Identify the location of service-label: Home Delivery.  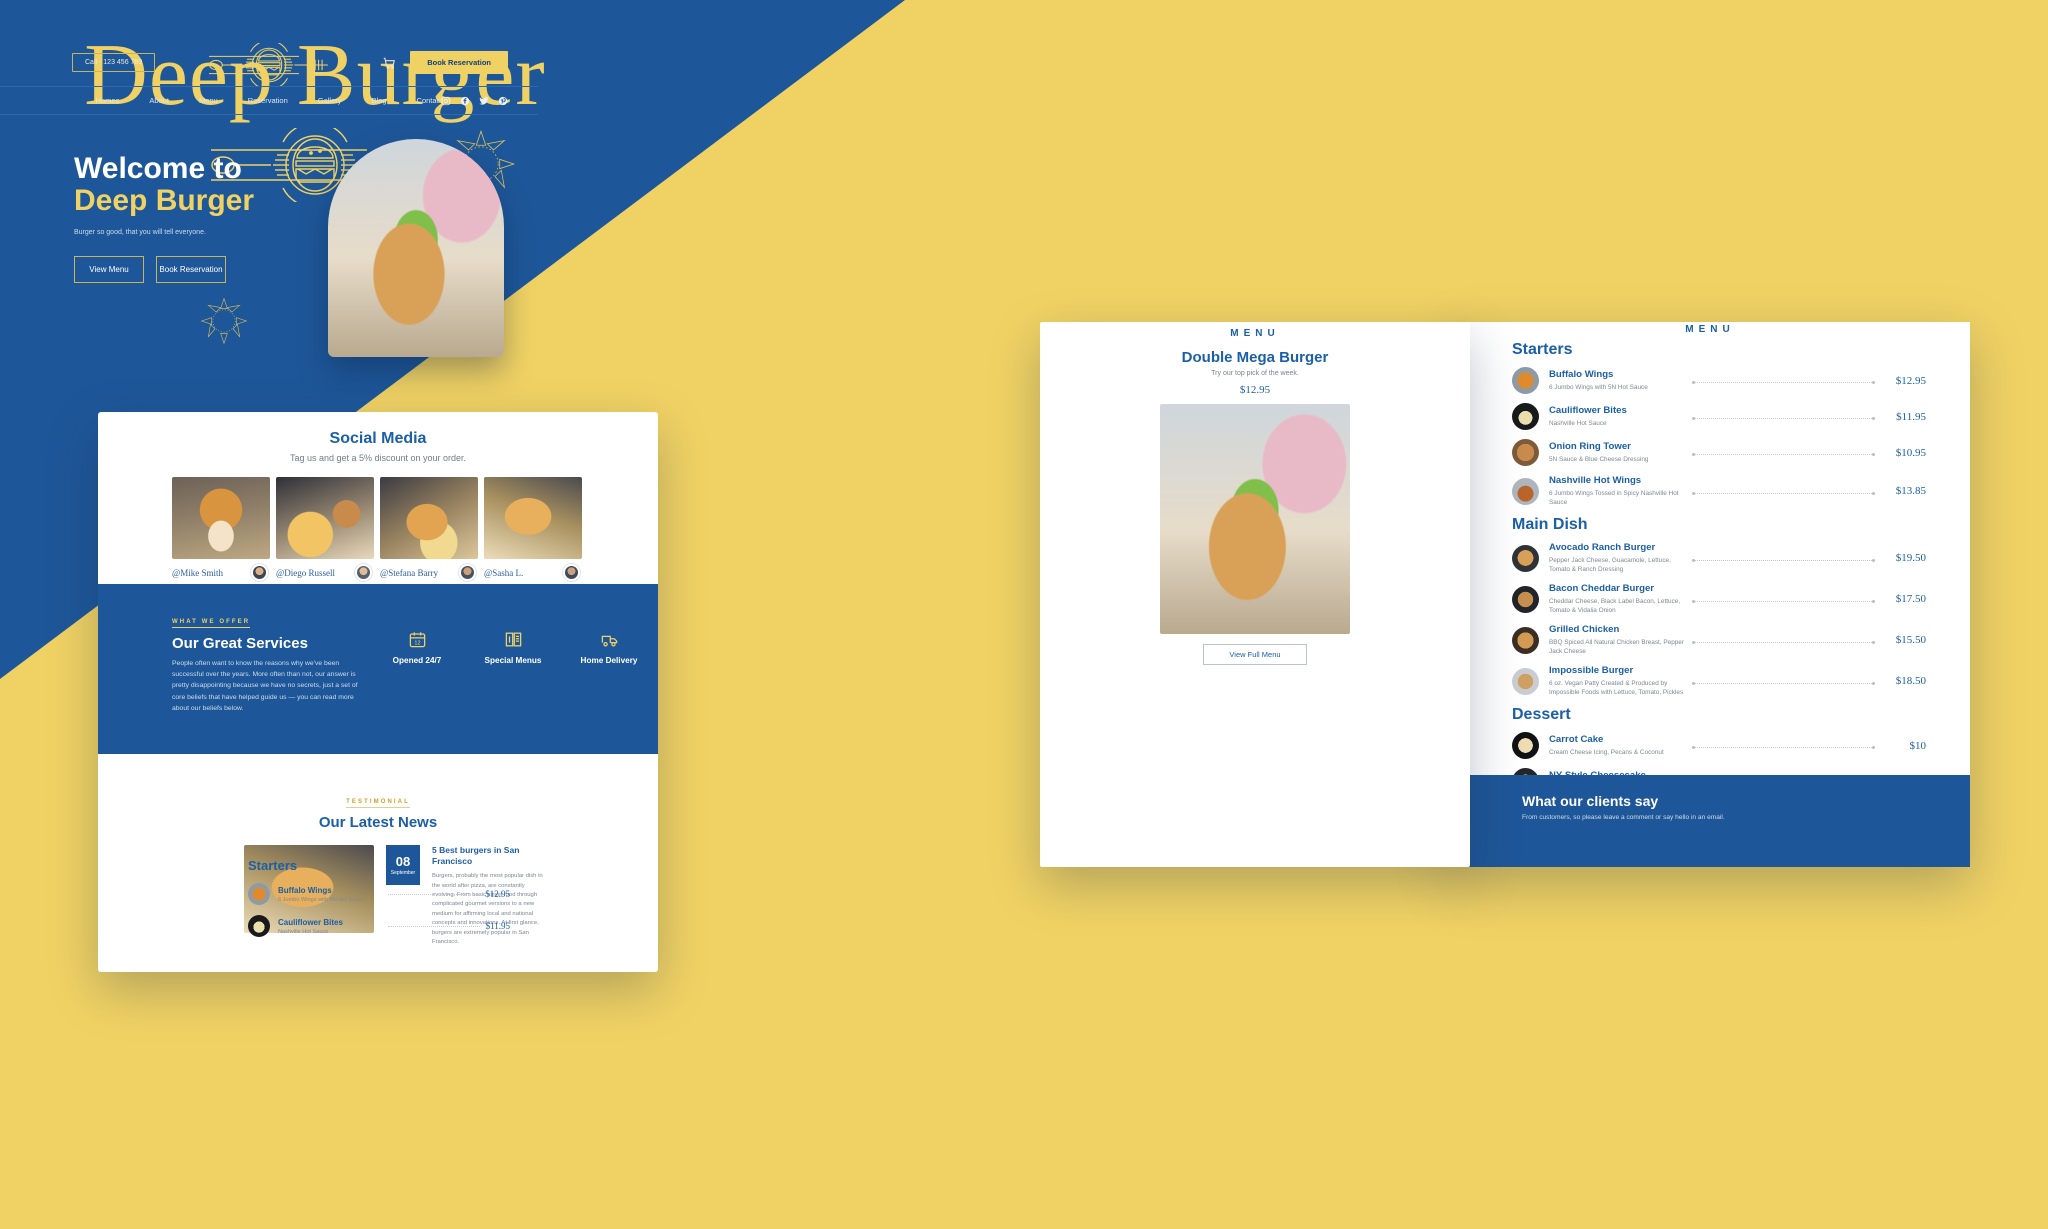
(609, 660).